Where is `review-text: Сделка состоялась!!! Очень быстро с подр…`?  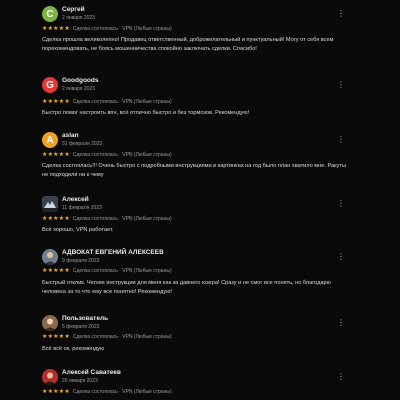
review-text: Сделка состоялась!!! Очень быстро с подр… is located at coordinates (194, 170).